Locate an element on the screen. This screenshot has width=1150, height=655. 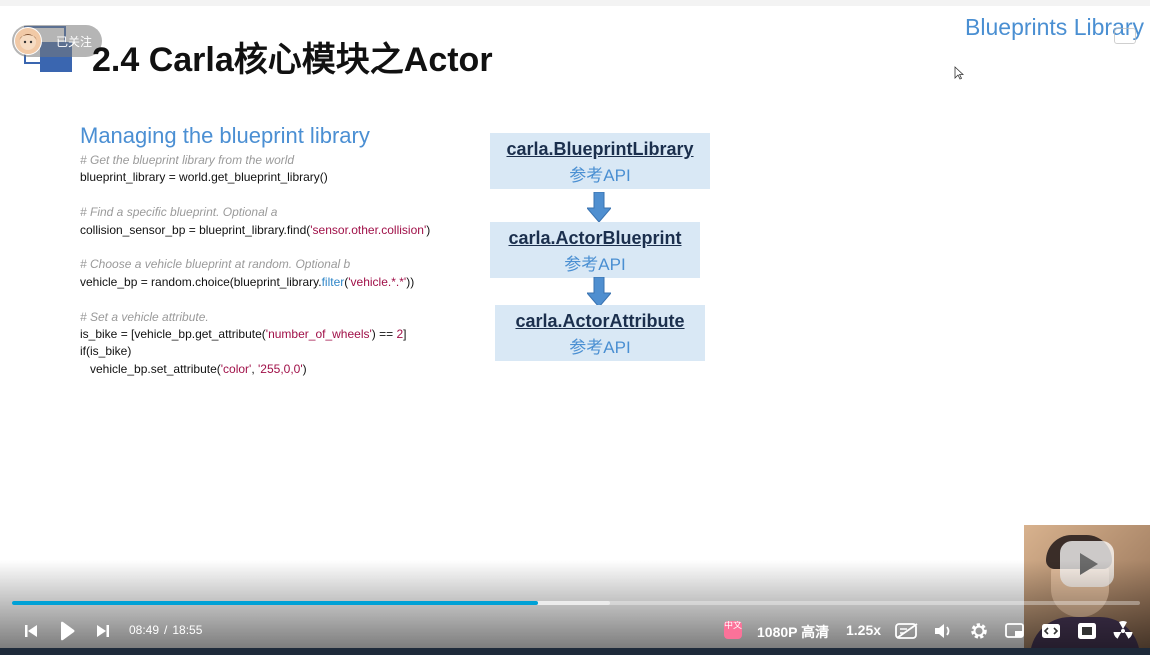
widescreen-button is located at coordinates (1051, 631).